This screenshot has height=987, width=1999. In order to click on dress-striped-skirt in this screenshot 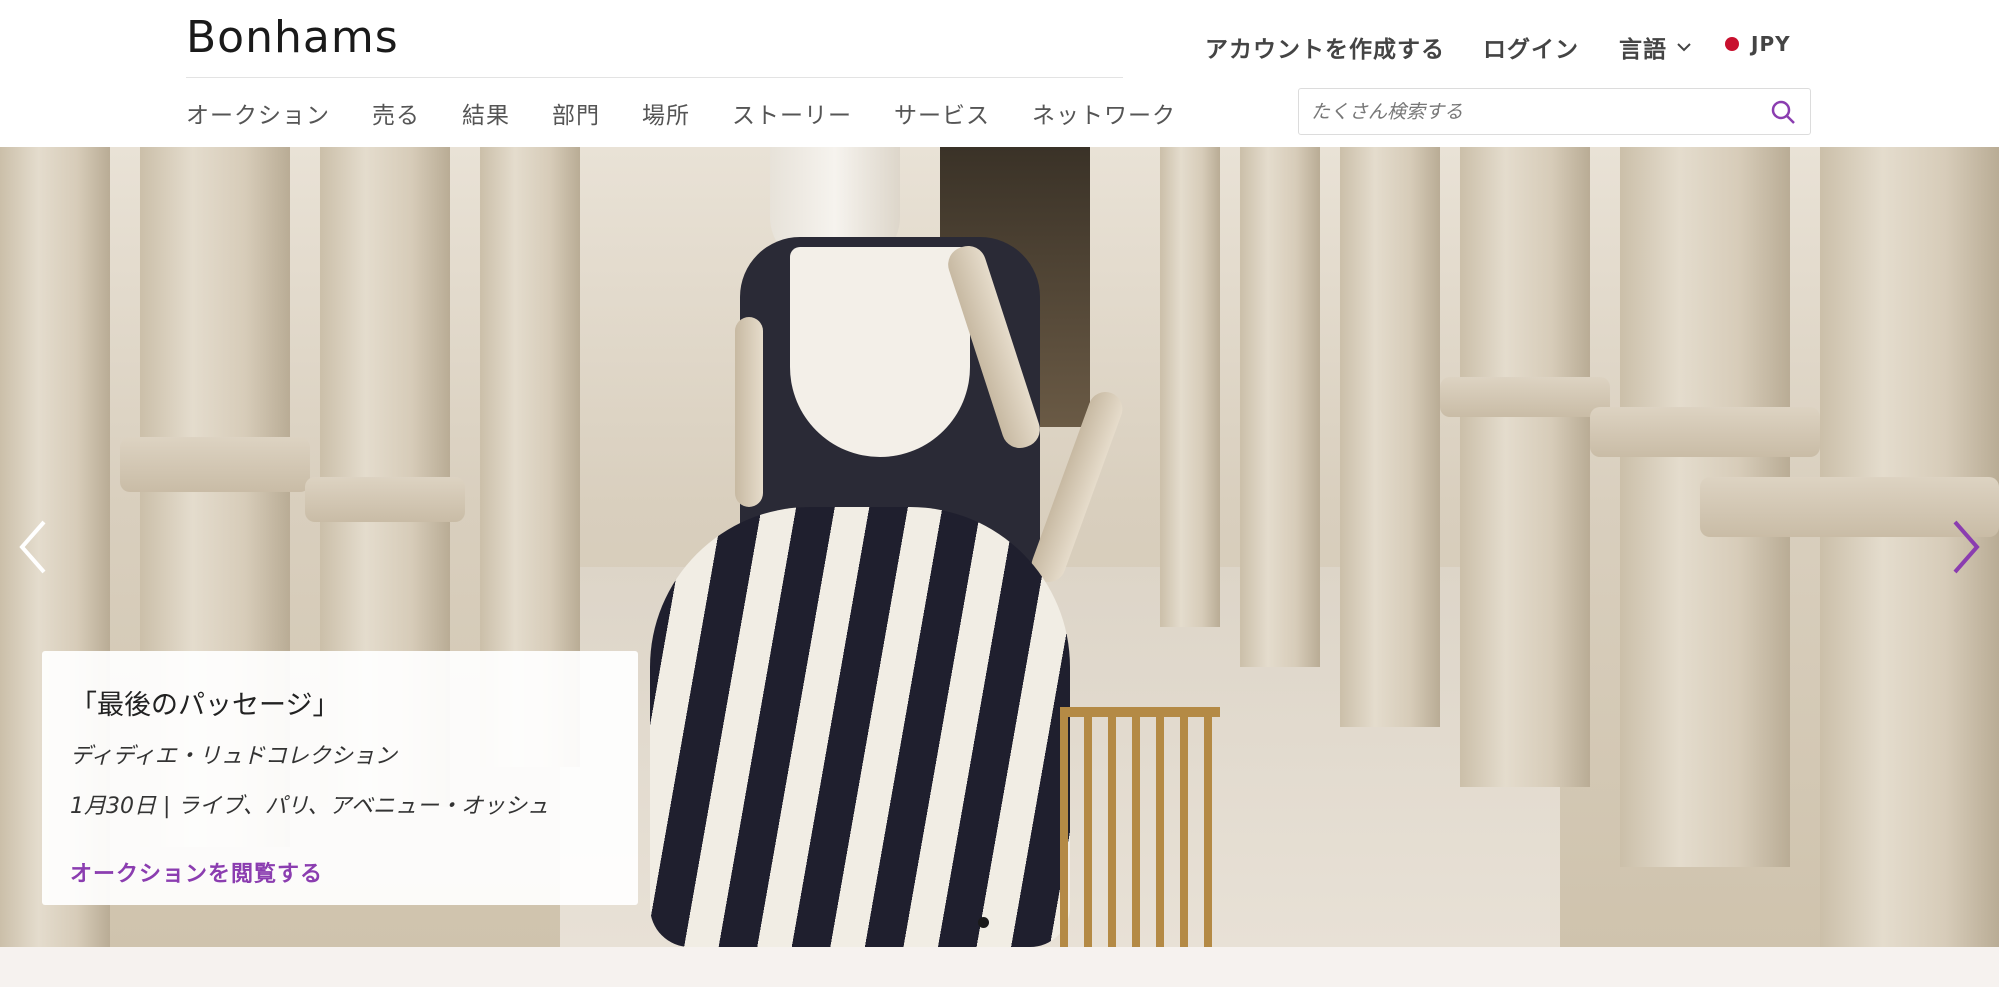, I will do `click(860, 727)`.